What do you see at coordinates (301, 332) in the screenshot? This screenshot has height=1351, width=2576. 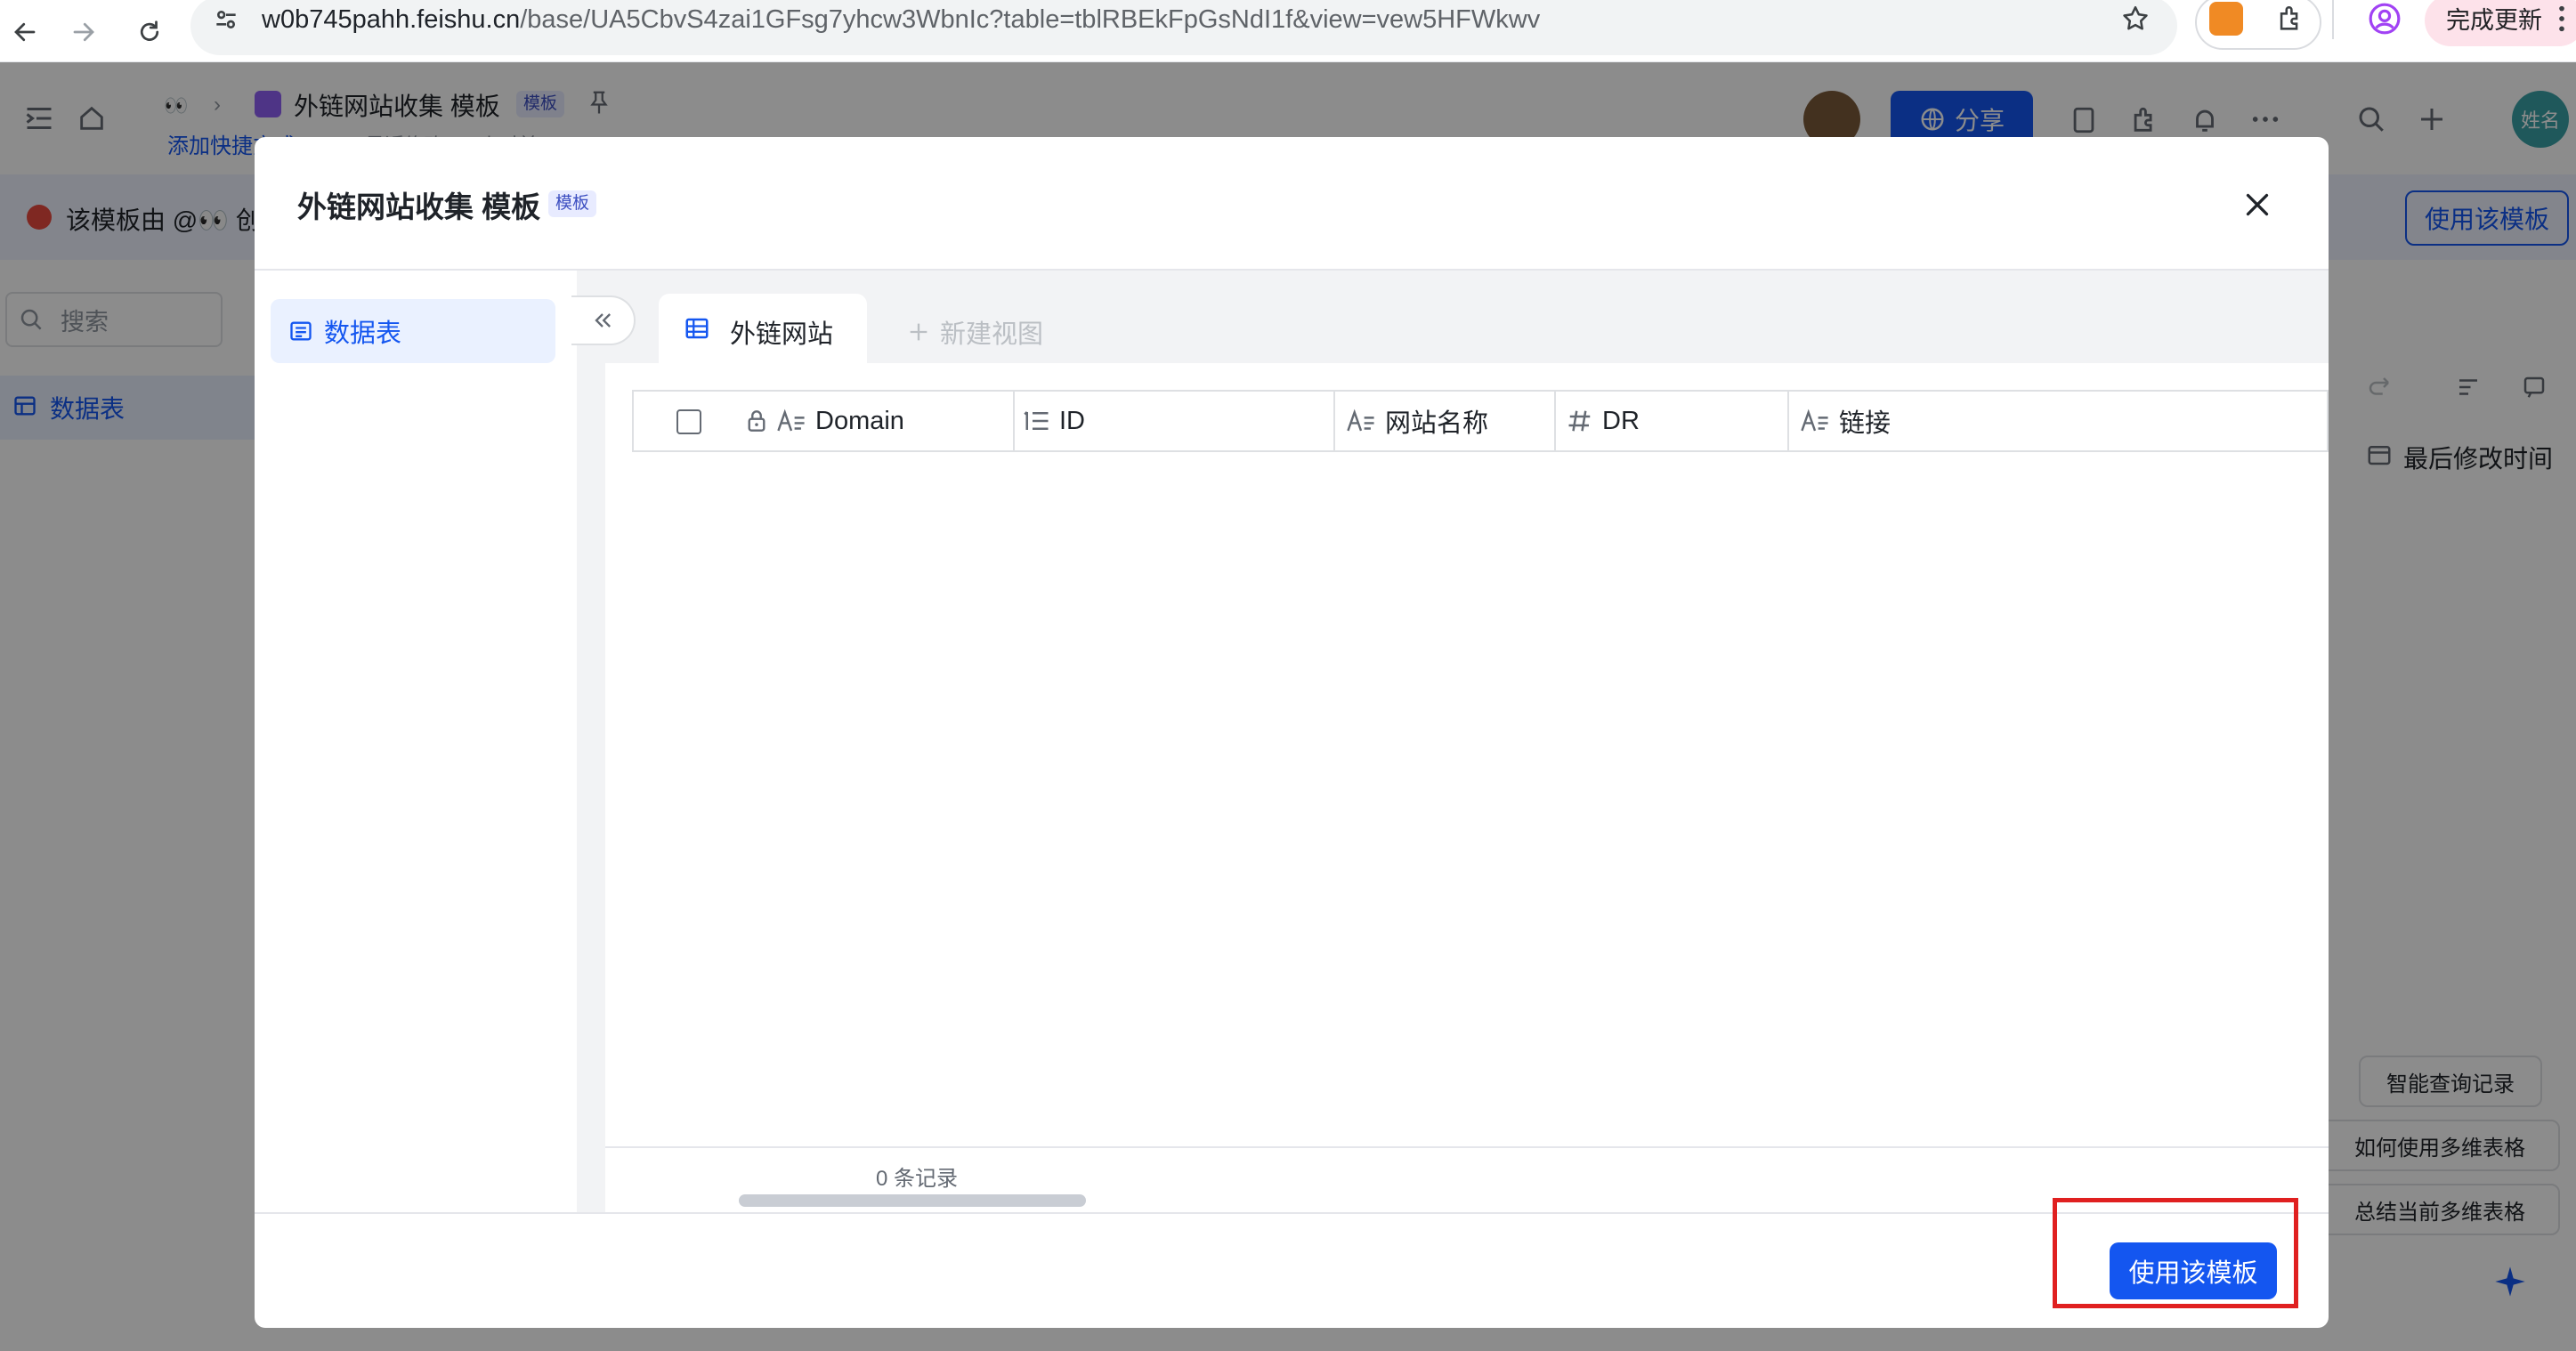 I see `modal-table-icon` at bounding box center [301, 332].